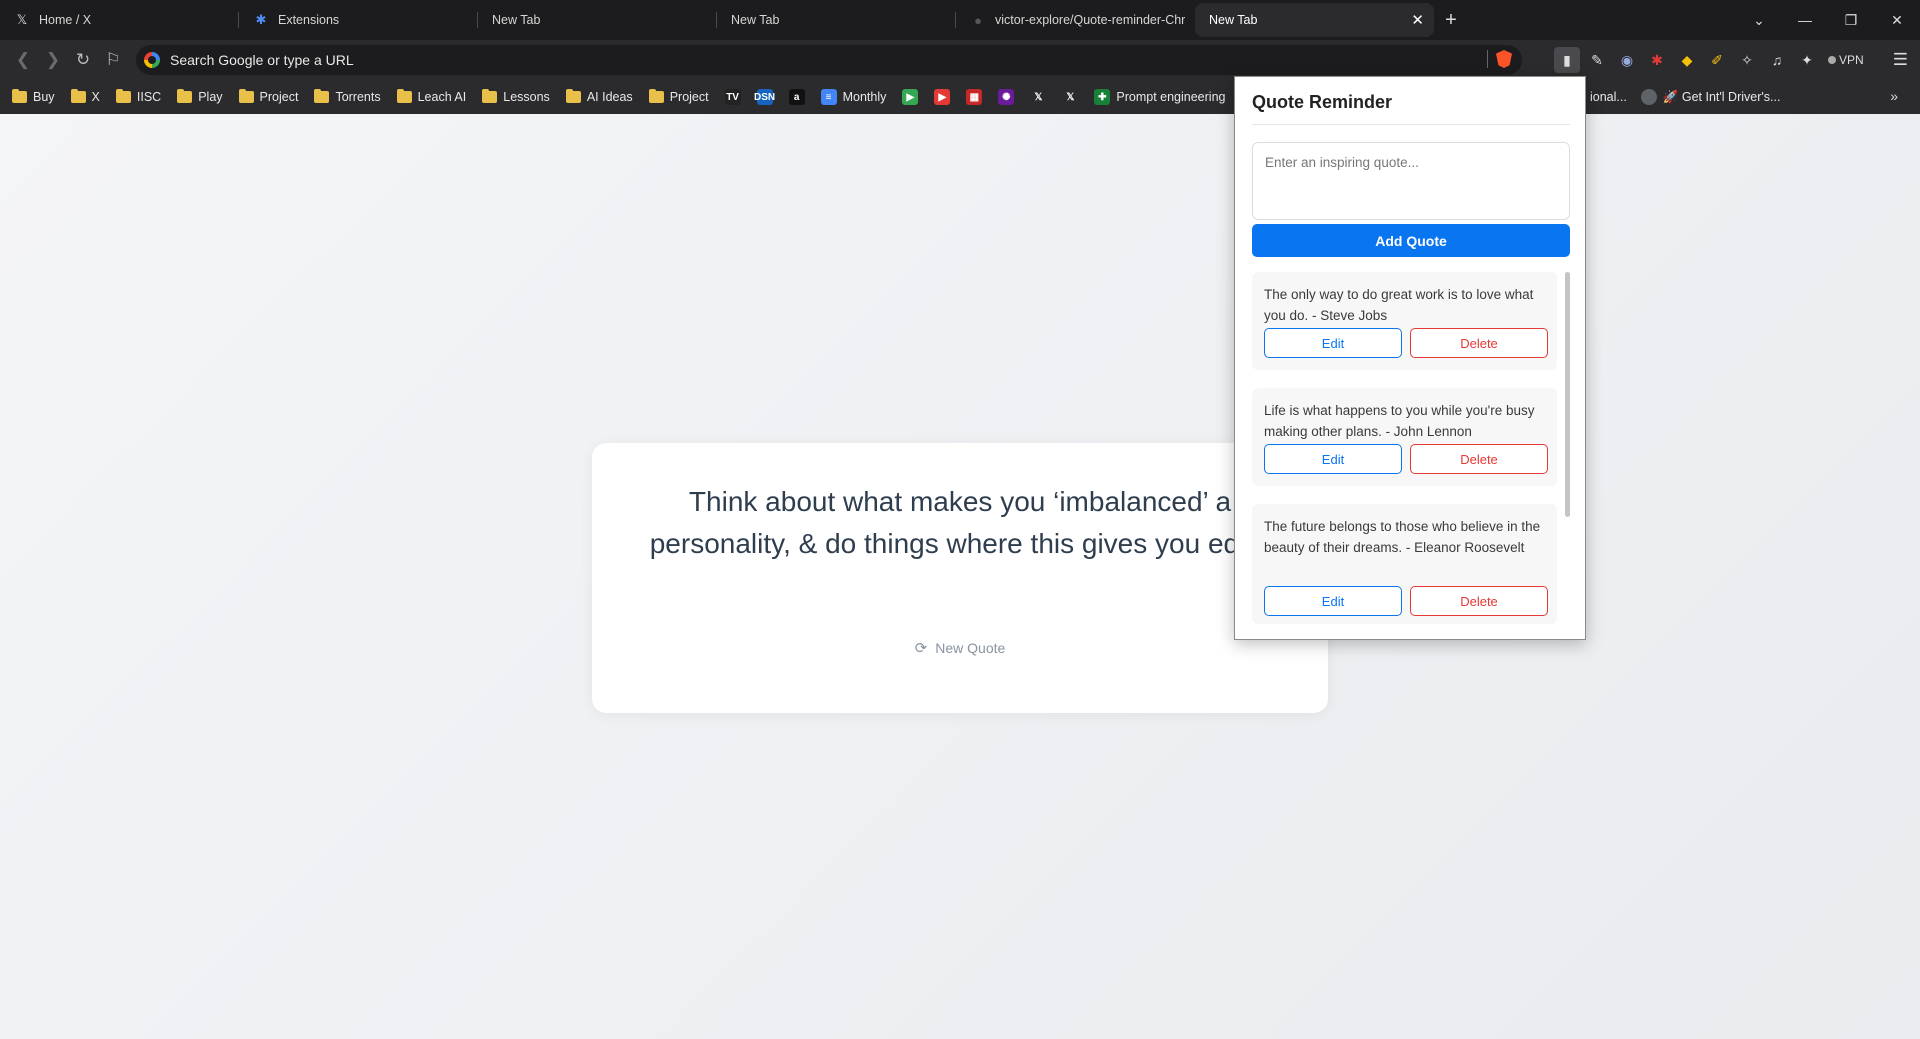 The height and width of the screenshot is (1039, 1920). What do you see at coordinates (1322, 102) in the screenshot?
I see `popup-title: Quote Reminder` at bounding box center [1322, 102].